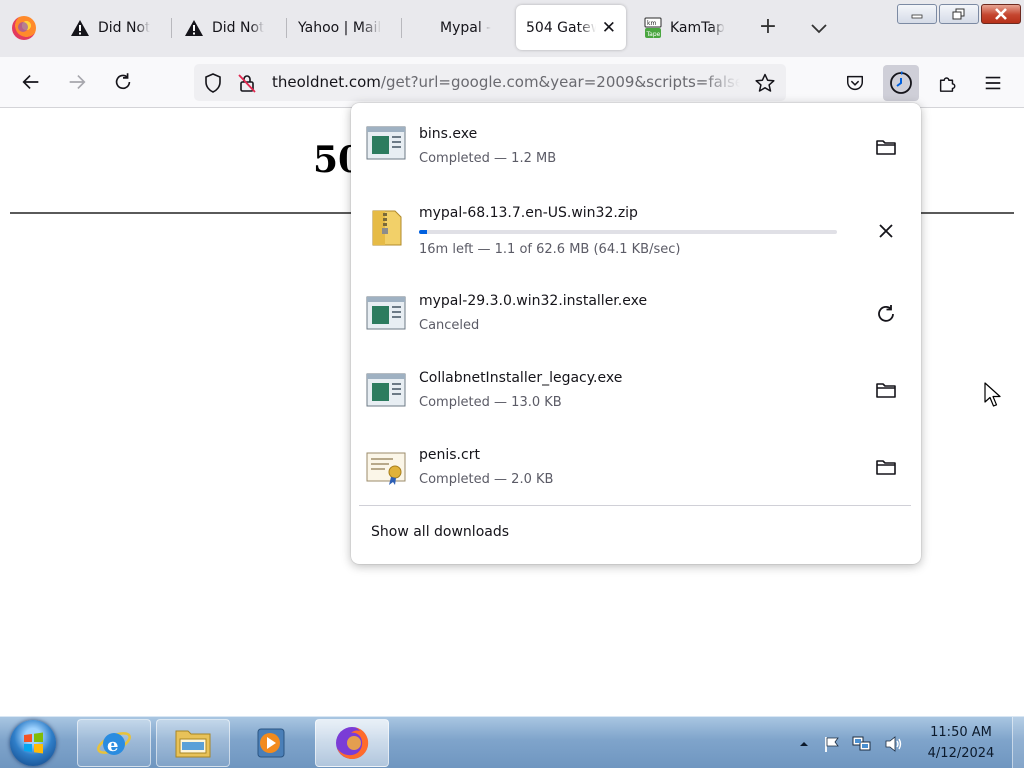  I want to click on minimize-button, so click(917, 14).